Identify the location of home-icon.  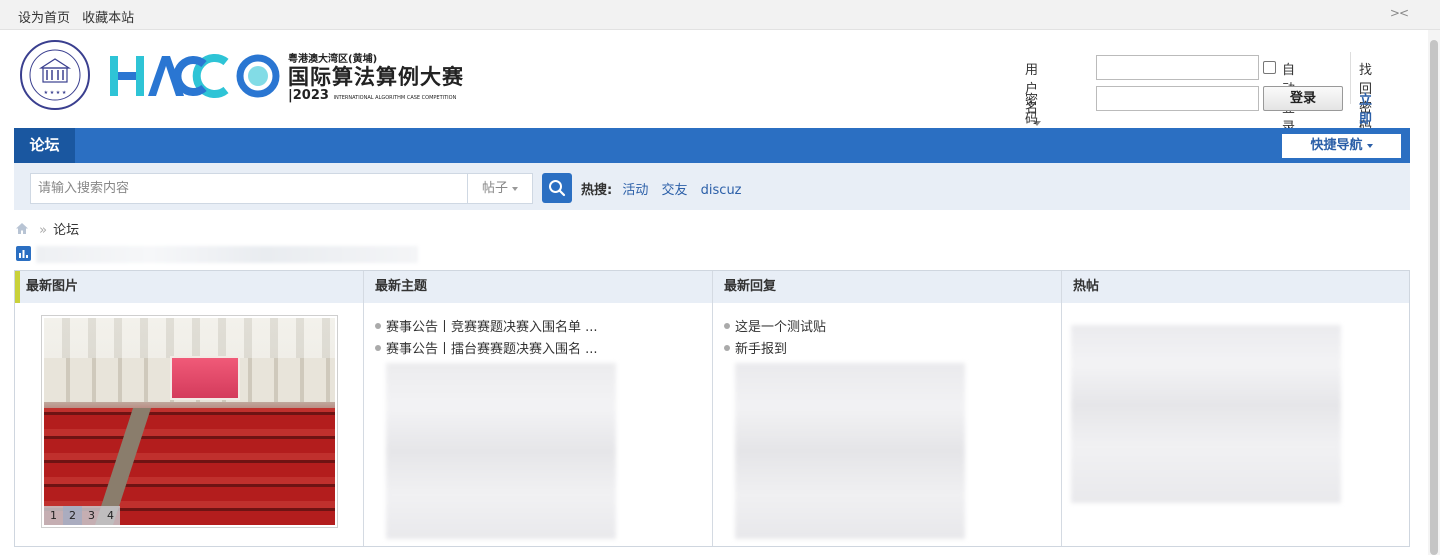
(22, 228).